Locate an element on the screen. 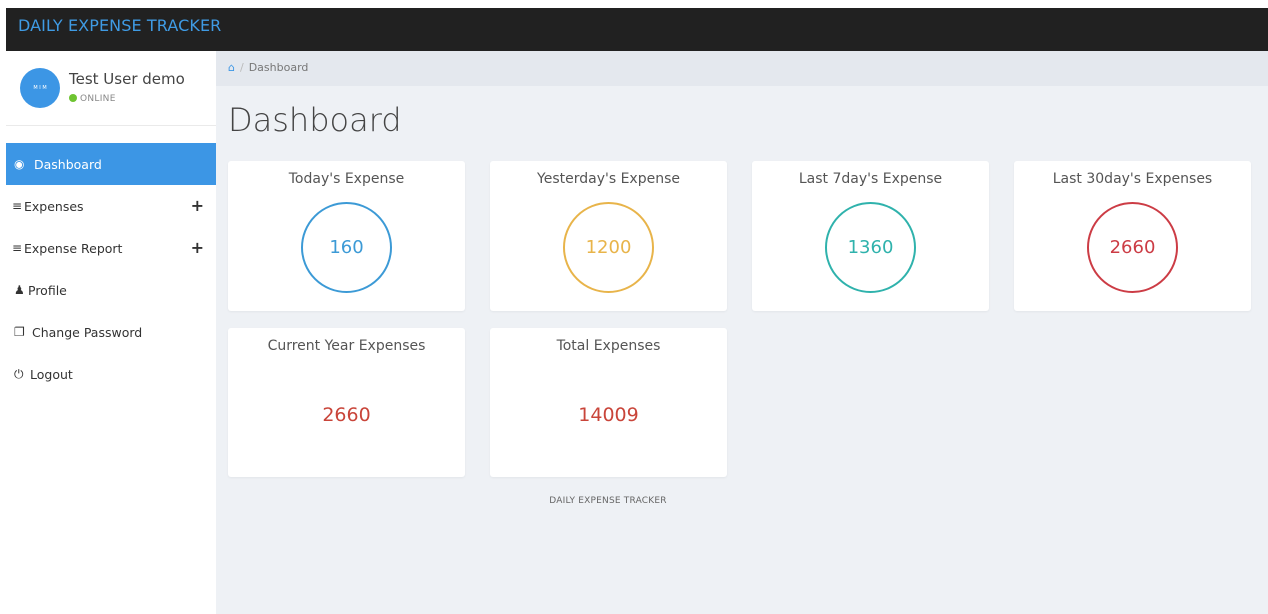 This screenshot has width=1268, height=614. card-today-expense: Today's Expense 160 is located at coordinates (346, 236).